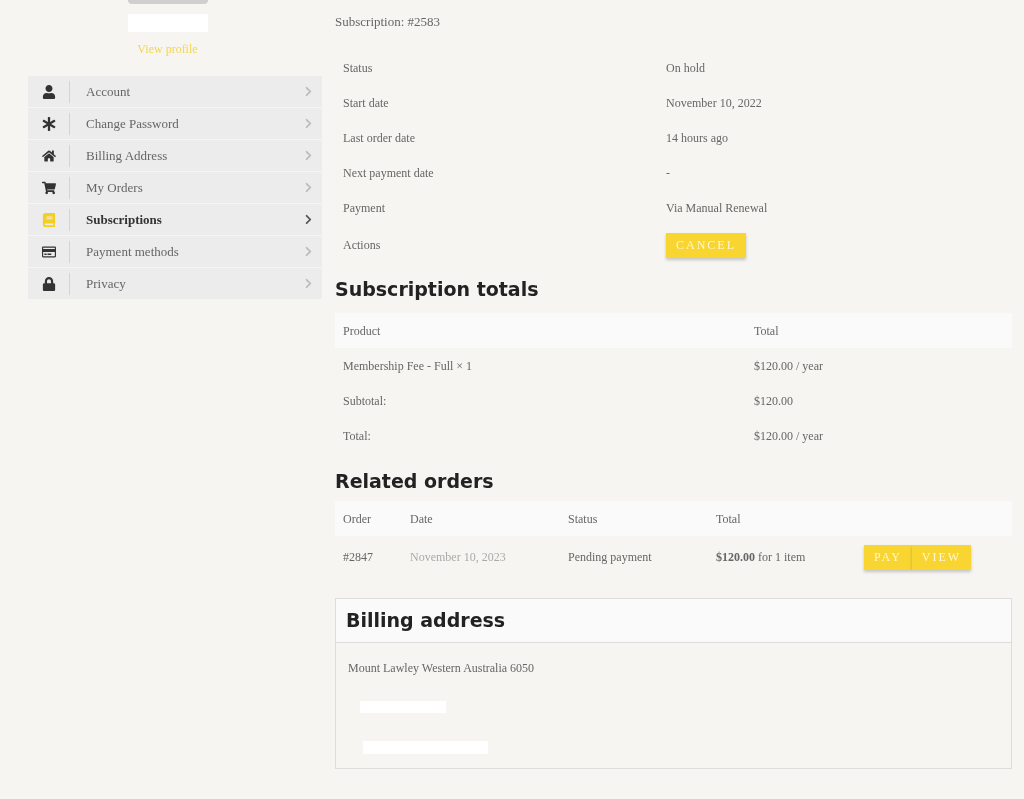  I want to click on sidebar-item: Change Password, so click(175, 124).